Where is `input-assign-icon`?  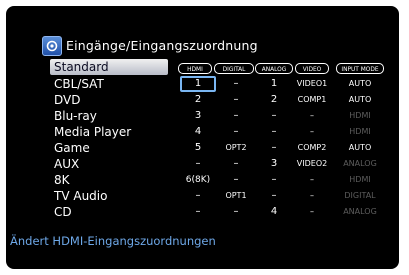
input-assign-icon is located at coordinates (52, 46).